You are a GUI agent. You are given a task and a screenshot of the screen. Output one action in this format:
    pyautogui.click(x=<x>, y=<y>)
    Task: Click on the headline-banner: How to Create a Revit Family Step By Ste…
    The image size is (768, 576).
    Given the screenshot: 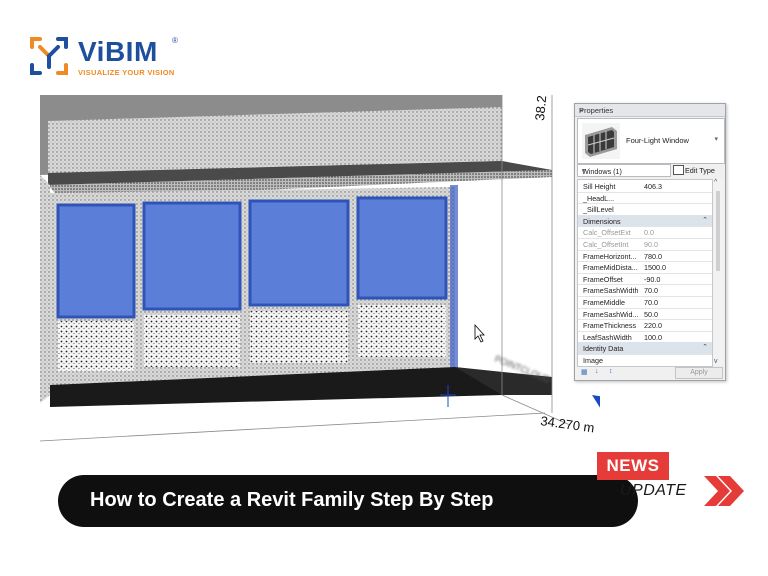 What is the action you would take?
    pyautogui.click(x=348, y=501)
    